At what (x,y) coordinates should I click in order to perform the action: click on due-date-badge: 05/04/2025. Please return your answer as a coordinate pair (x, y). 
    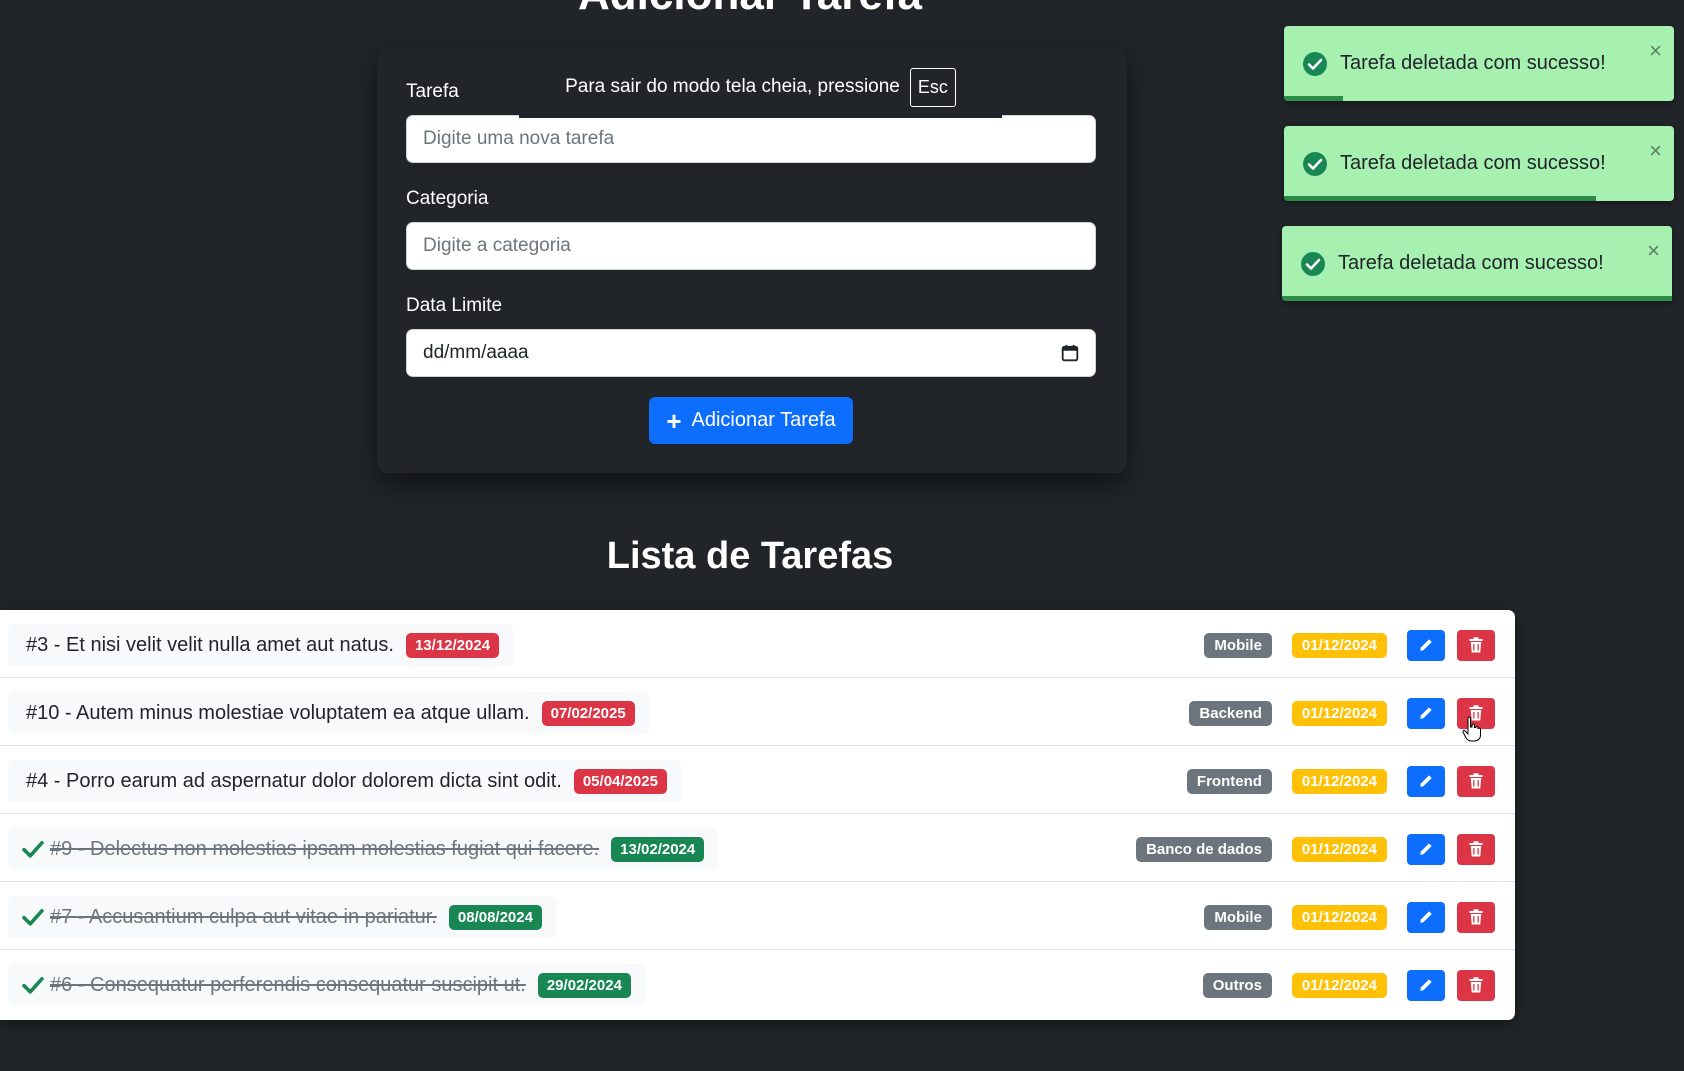
    Looking at the image, I should click on (620, 781).